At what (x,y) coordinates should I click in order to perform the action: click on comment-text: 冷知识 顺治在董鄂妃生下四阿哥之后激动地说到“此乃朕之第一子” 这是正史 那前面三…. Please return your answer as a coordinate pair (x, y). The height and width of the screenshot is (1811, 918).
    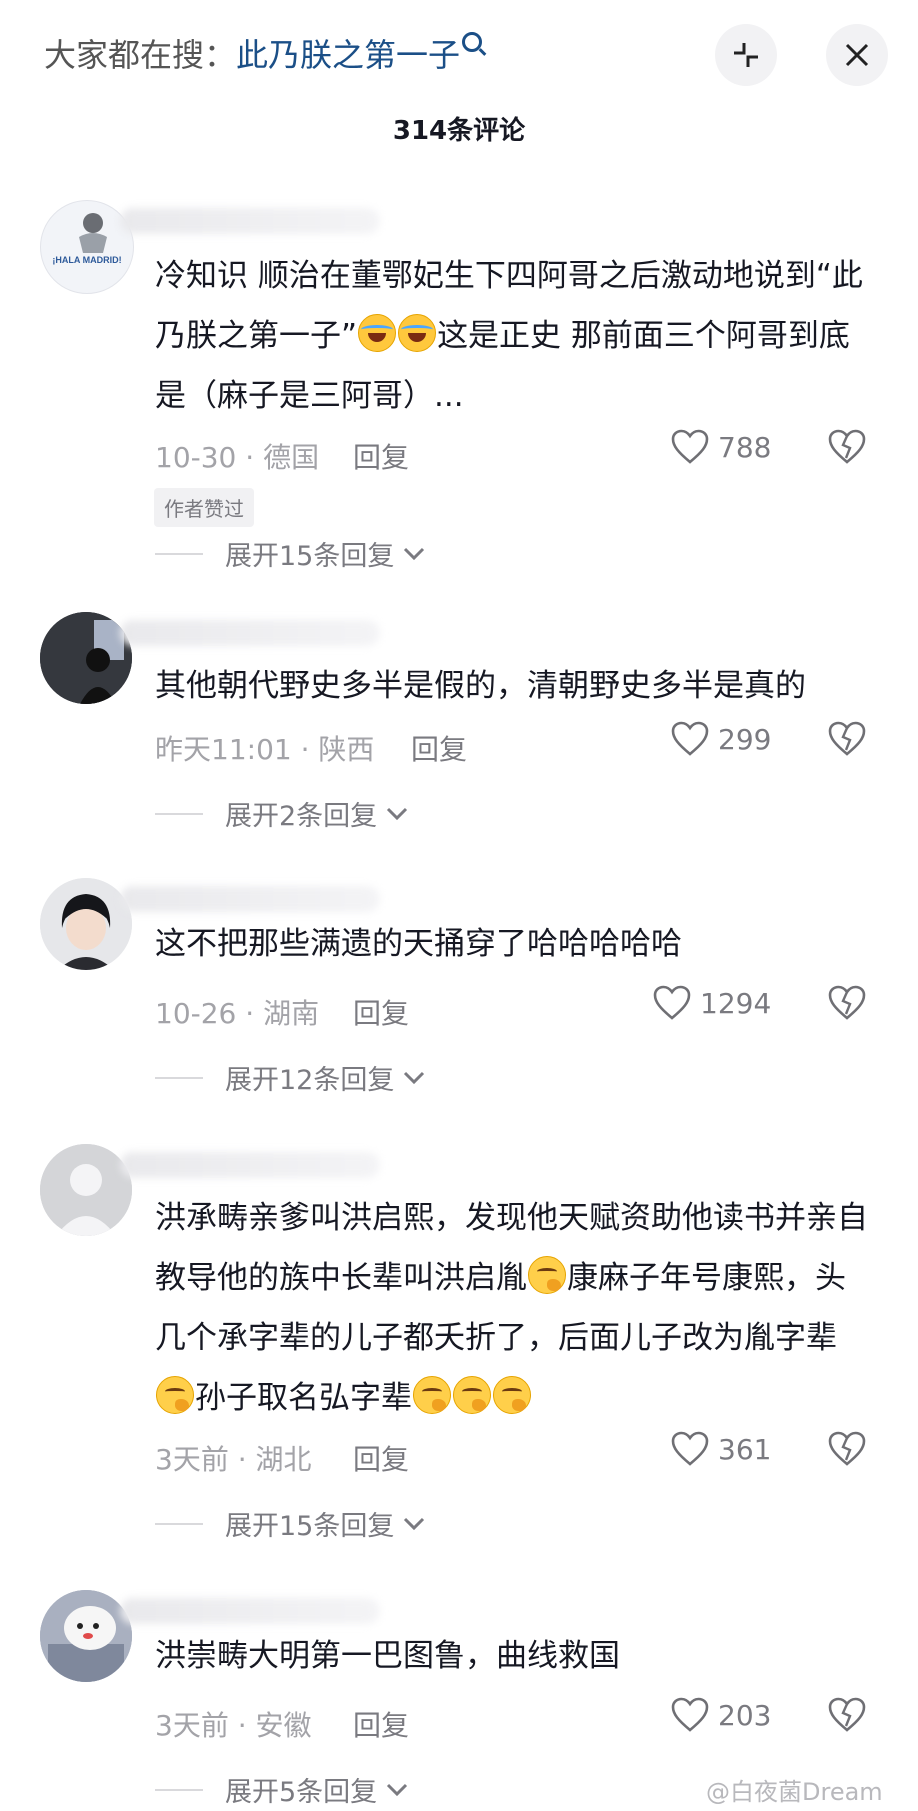
    Looking at the image, I should click on (509, 336).